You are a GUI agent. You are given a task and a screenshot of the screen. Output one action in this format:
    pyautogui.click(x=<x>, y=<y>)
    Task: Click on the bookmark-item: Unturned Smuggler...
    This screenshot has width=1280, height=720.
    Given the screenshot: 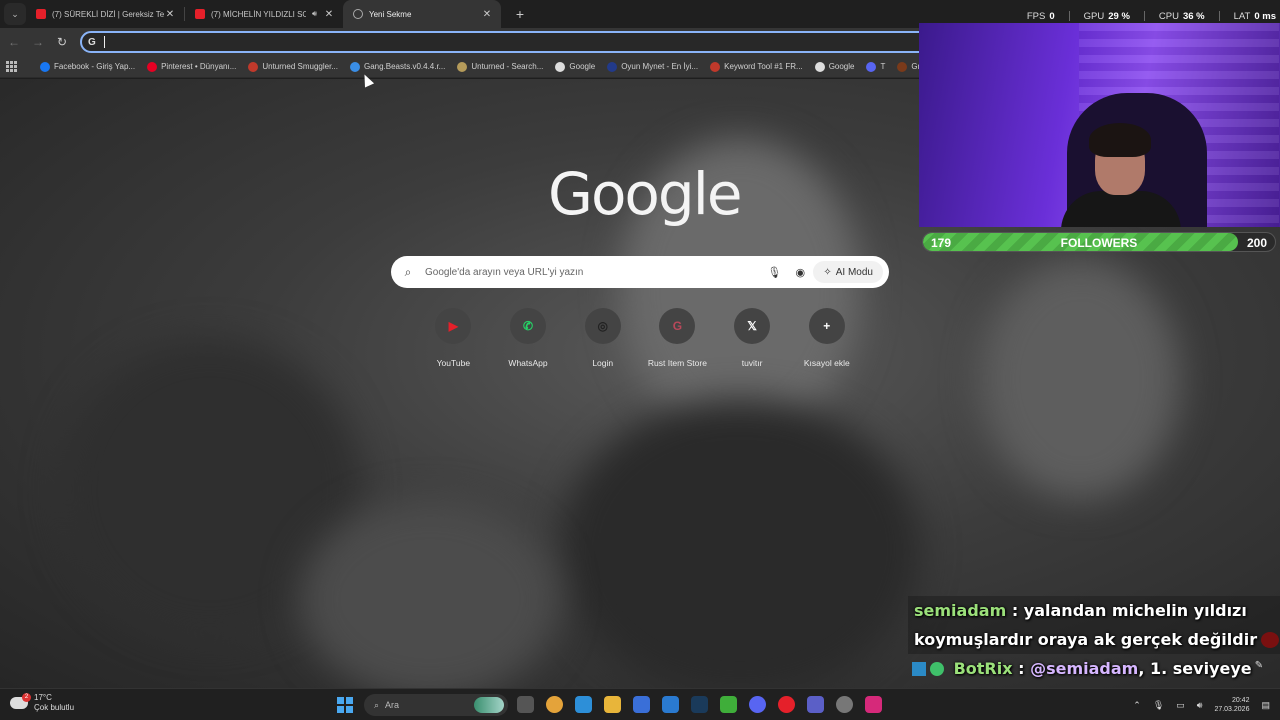 What is the action you would take?
    pyautogui.click(x=293, y=66)
    